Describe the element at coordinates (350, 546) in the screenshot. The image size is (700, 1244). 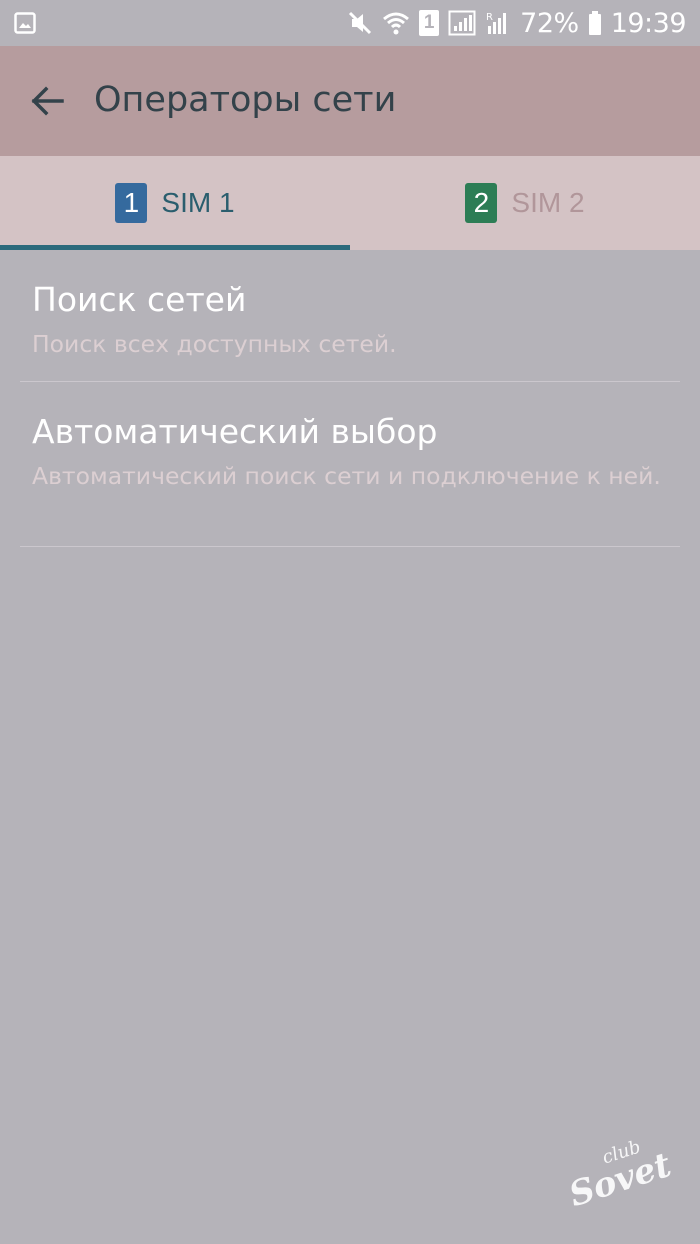
I see `divider` at that location.